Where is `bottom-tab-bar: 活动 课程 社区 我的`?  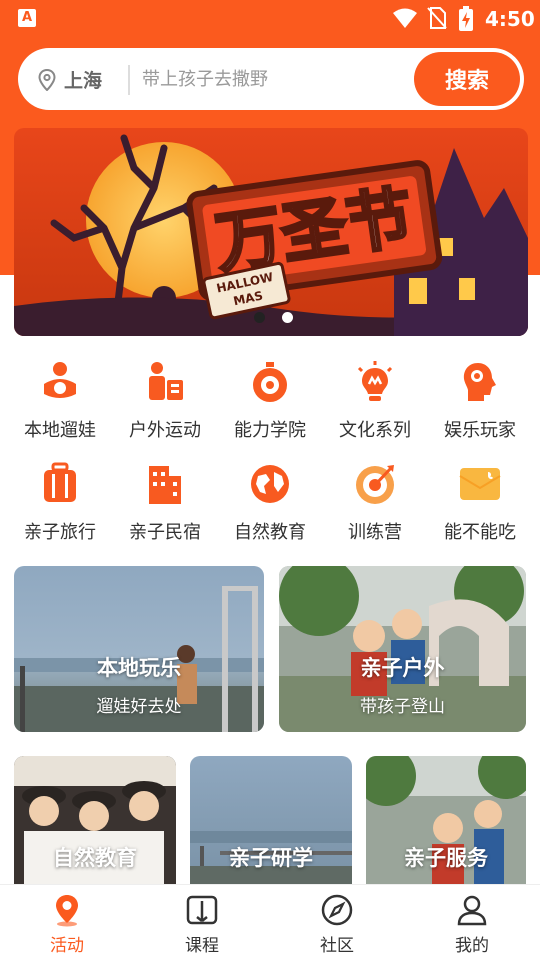
bottom-tab-bar: 活动 课程 社区 我的 is located at coordinates (270, 922).